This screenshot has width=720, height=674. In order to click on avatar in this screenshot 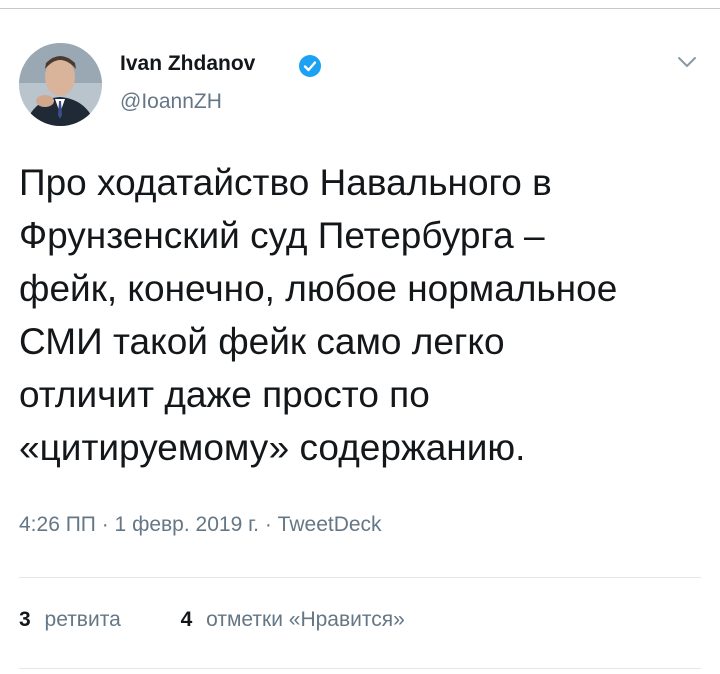, I will do `click(60, 84)`.